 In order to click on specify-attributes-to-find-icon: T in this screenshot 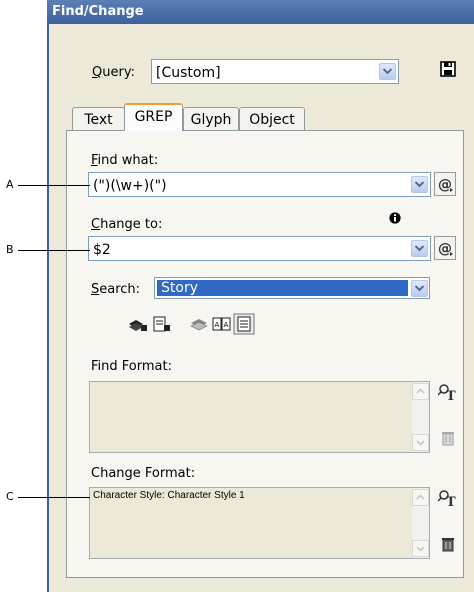, I will do `click(447, 395)`.